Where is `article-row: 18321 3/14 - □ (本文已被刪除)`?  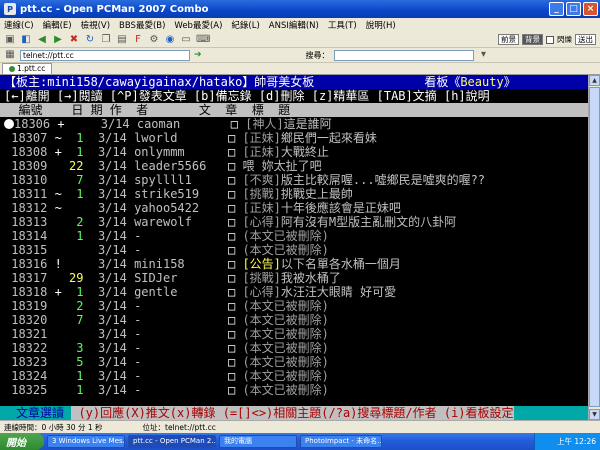
article-row: 18321 3/14 - □ (本文已被刪除) is located at coordinates (294, 334).